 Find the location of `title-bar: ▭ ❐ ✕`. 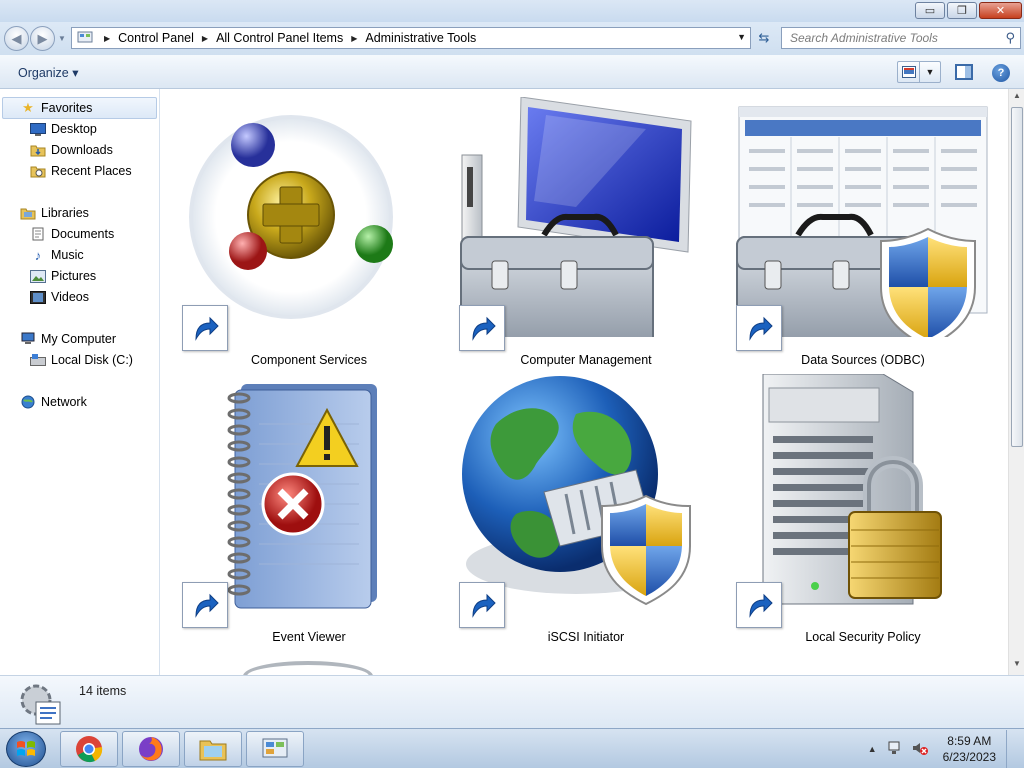

title-bar: ▭ ❐ ✕ is located at coordinates (512, 11).